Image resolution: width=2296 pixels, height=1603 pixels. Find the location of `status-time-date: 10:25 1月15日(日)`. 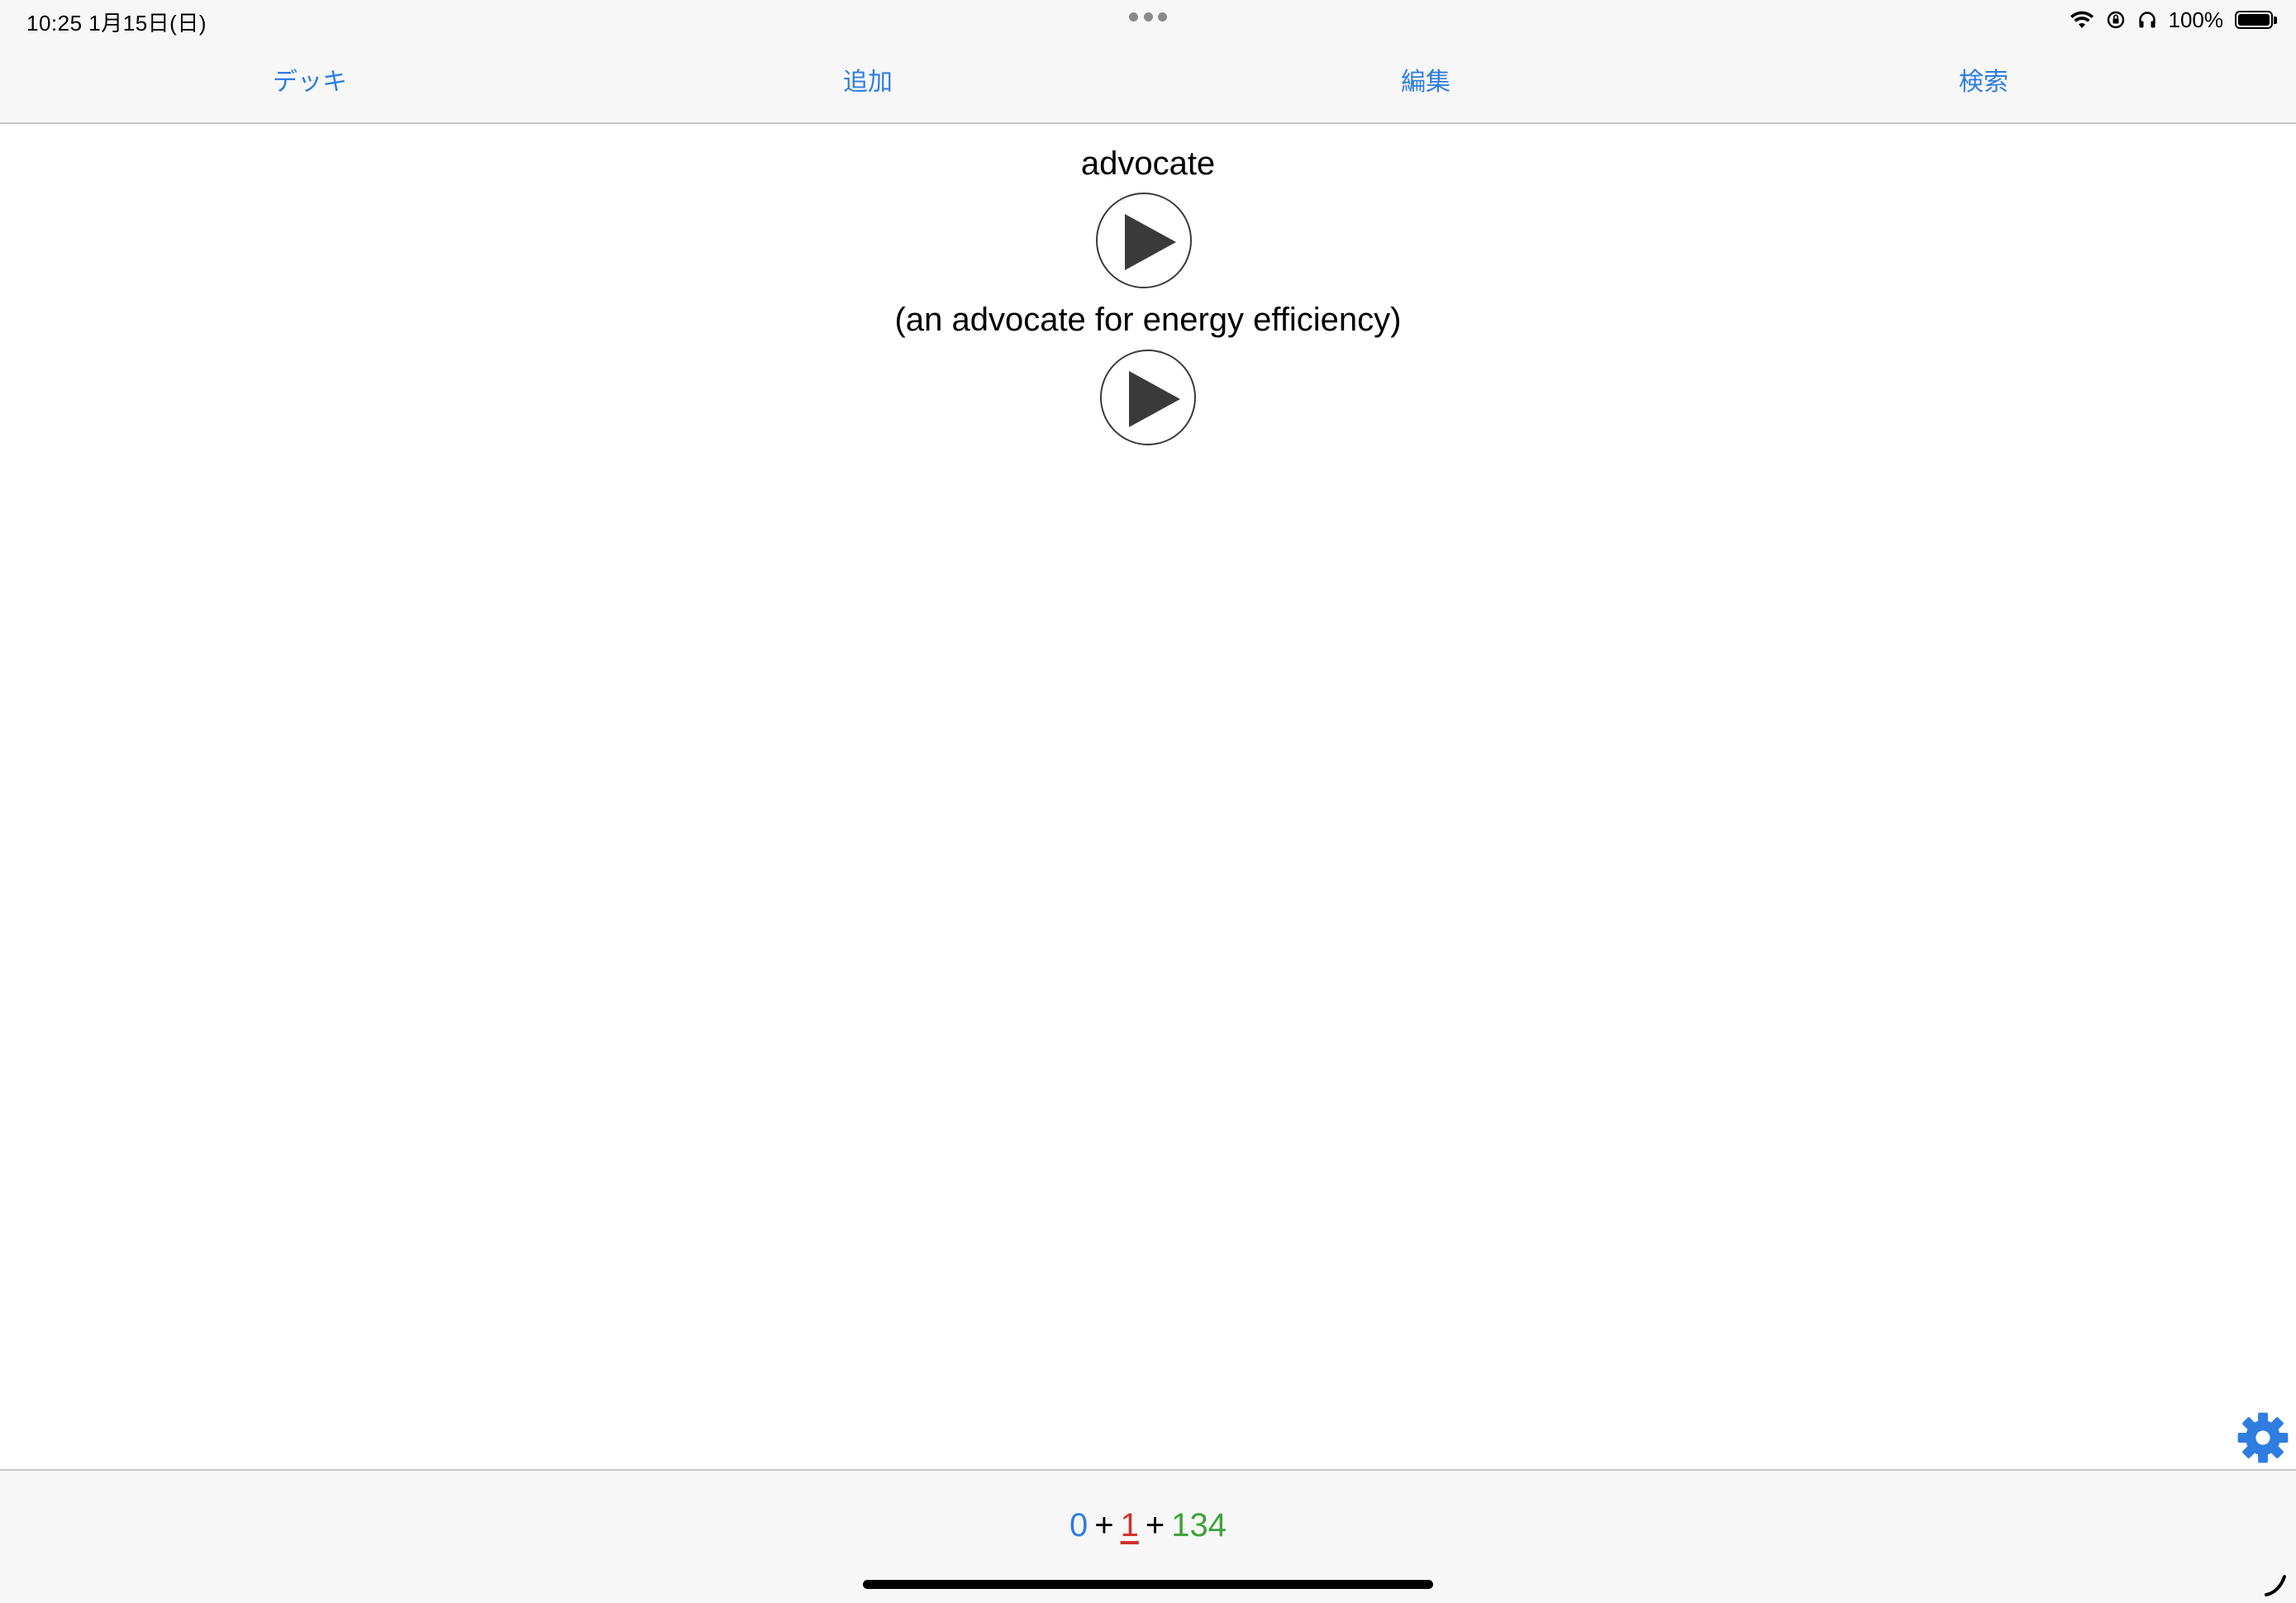

status-time-date: 10:25 1月15日(日) is located at coordinates (116, 23).